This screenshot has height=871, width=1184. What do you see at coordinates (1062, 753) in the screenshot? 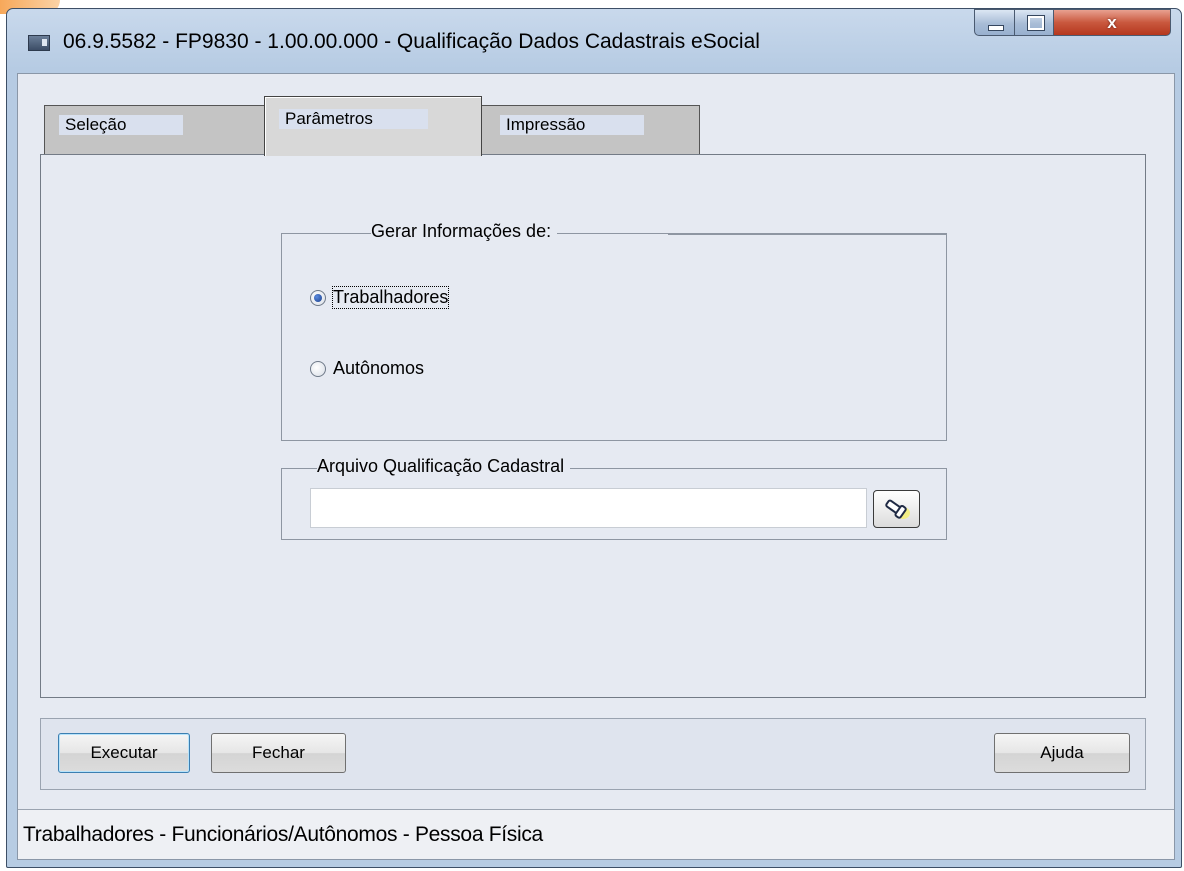
I see `ajuda-button: Ajuda` at bounding box center [1062, 753].